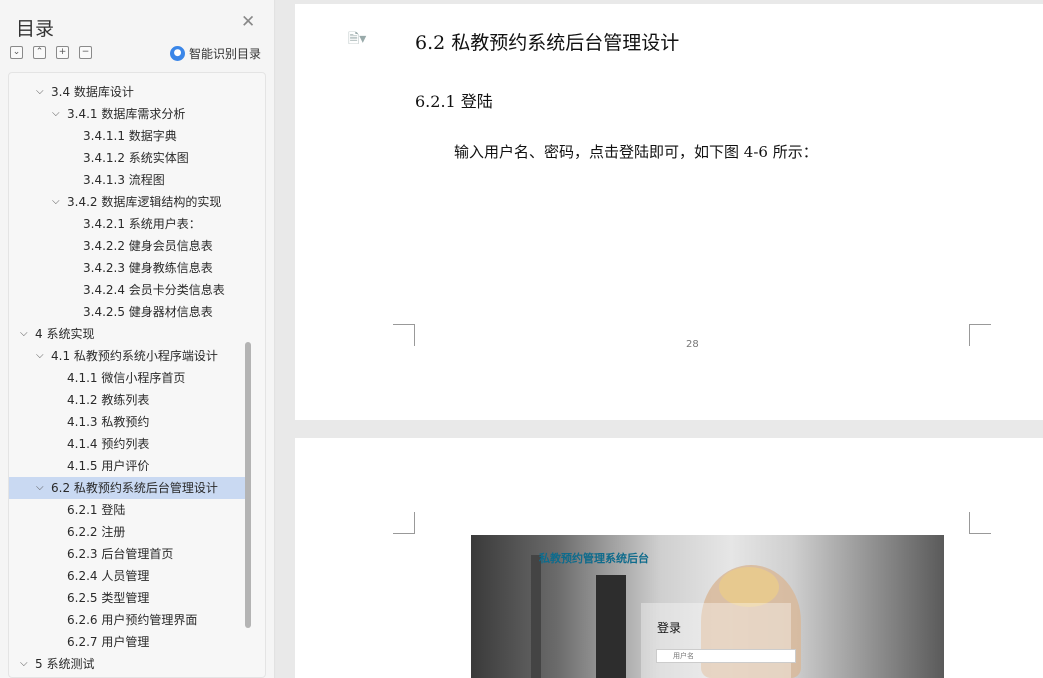  I want to click on login-screenshot-figure: 私教预约管理系统后台 登录 用户名, so click(707, 606).